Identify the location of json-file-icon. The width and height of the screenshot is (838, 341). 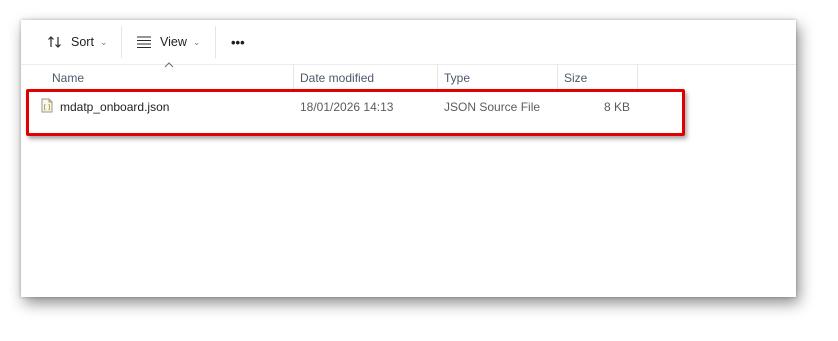
(47, 107).